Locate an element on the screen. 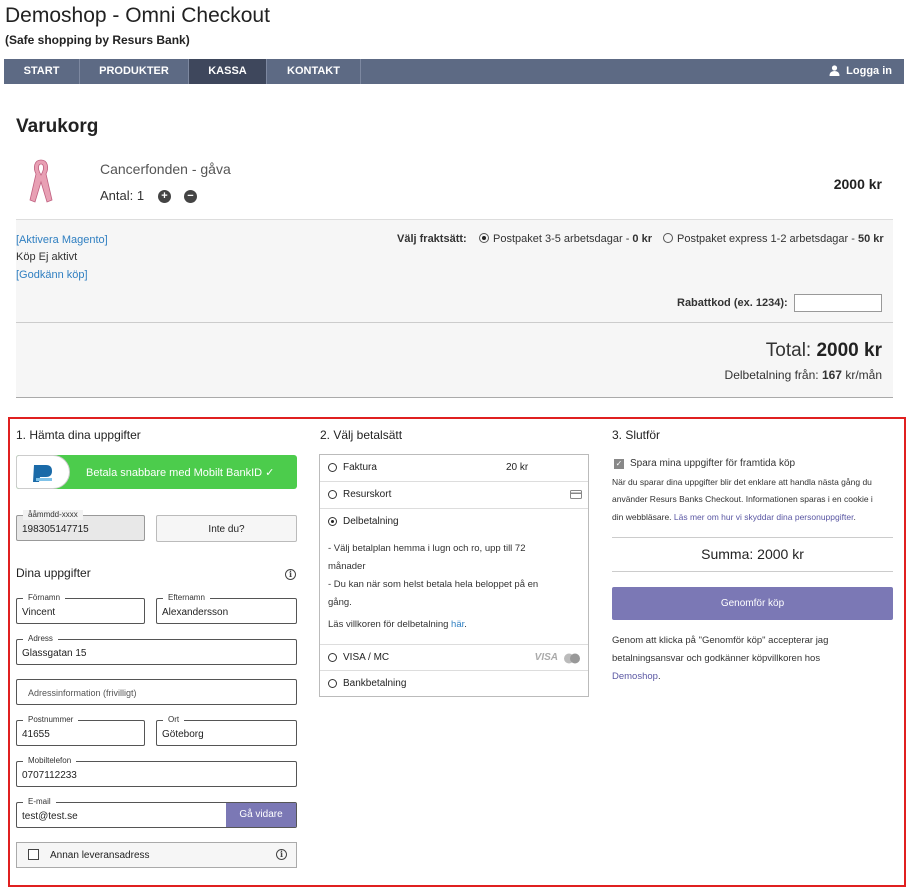 This screenshot has width=909, height=890. customer-details-heading: Dina uppgifter is located at coordinates (53, 573).